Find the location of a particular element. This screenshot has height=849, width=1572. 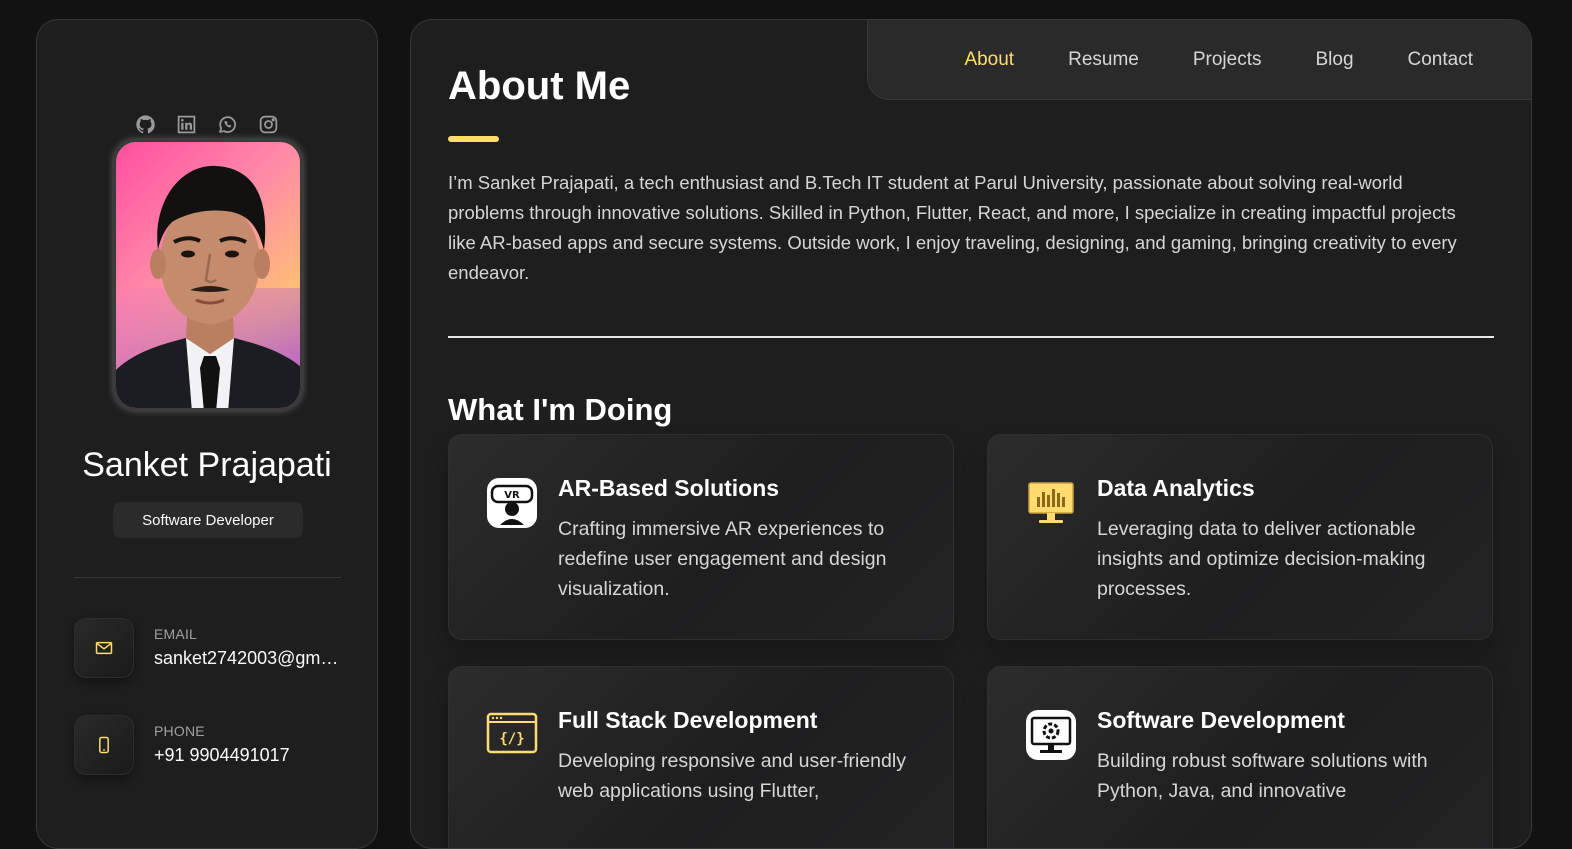

linkedin-icon is located at coordinates (186, 124).